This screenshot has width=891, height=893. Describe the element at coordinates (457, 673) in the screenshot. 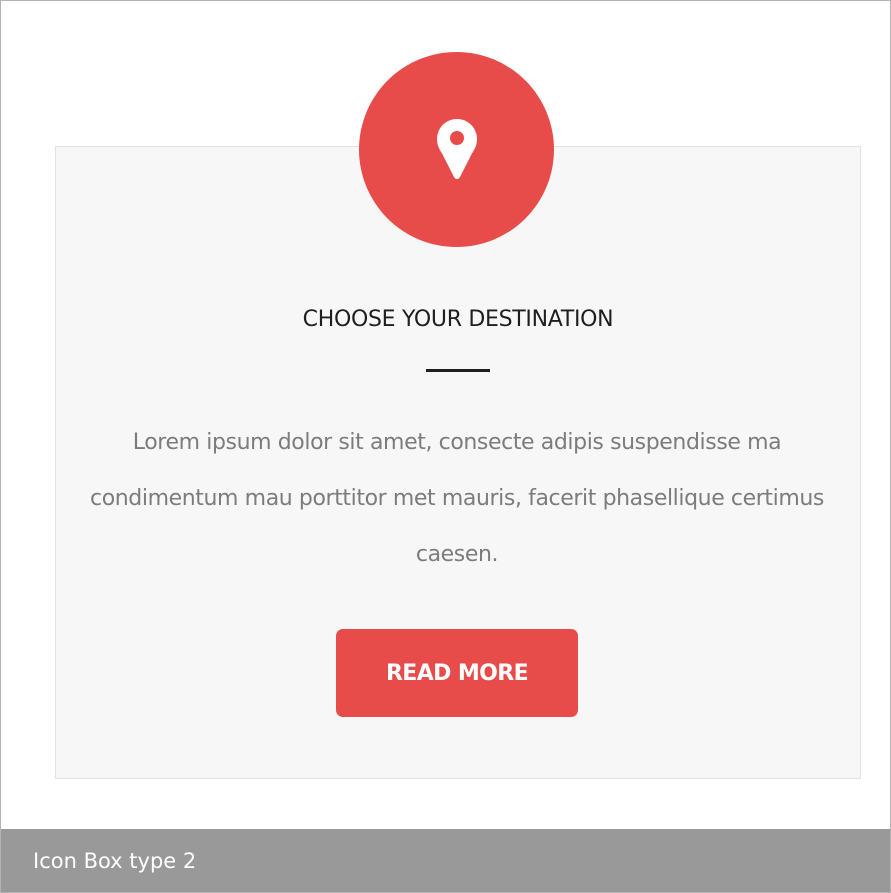

I see `read-more-button: READ MORE` at that location.